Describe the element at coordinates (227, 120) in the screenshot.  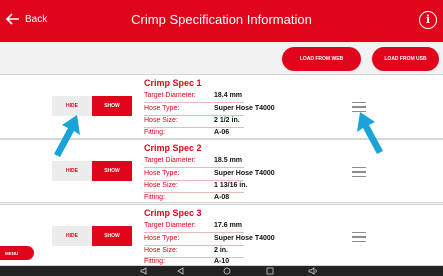
I see `hose-size-value: 2 1/2 in.` at that location.